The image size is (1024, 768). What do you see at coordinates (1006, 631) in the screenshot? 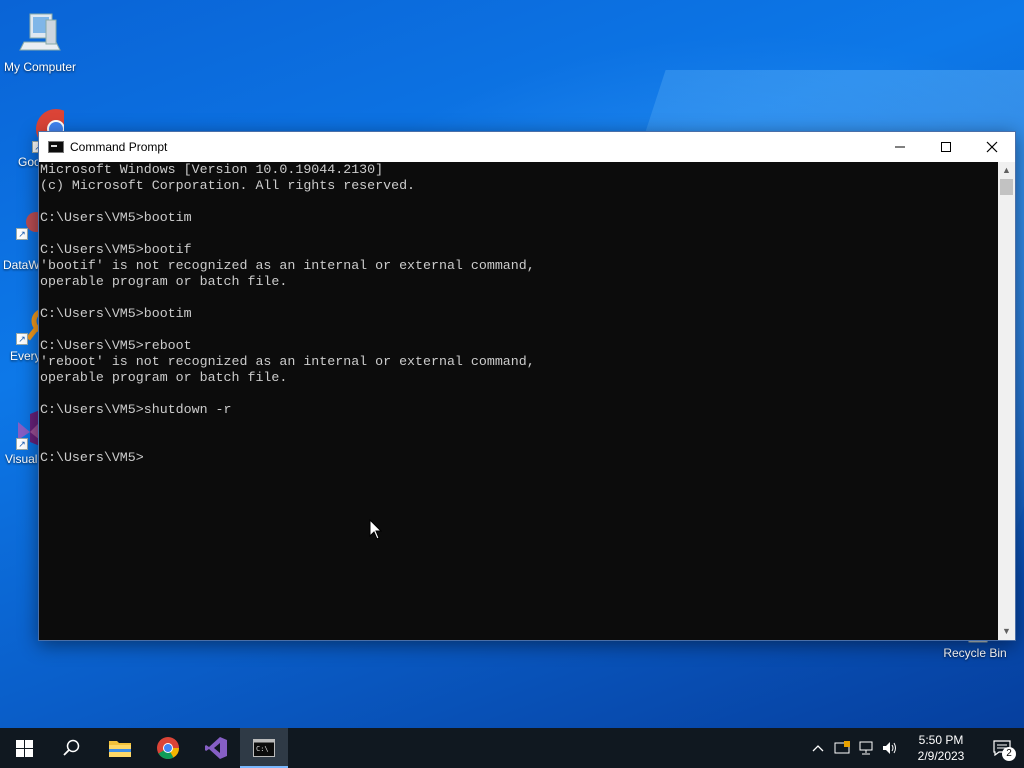
I see `scroll-down-arrow-icon: ▼` at bounding box center [1006, 631].